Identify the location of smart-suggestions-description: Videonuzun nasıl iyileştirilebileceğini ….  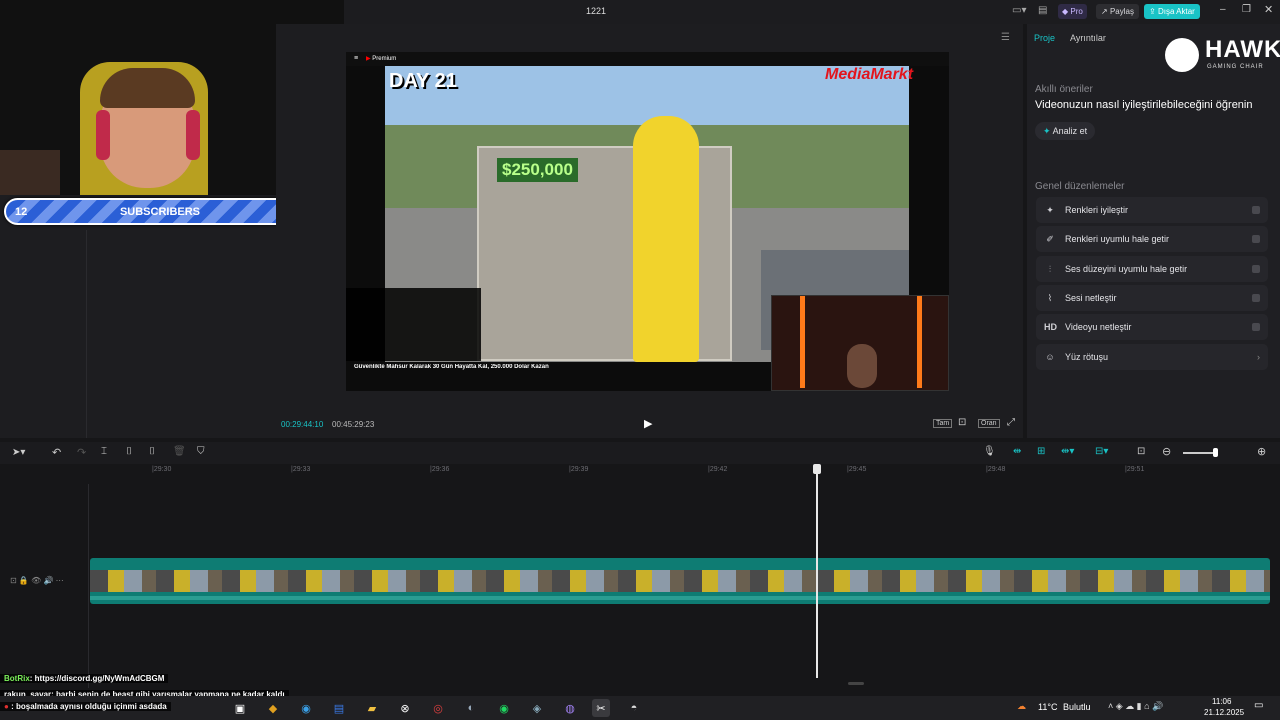
(1144, 105).